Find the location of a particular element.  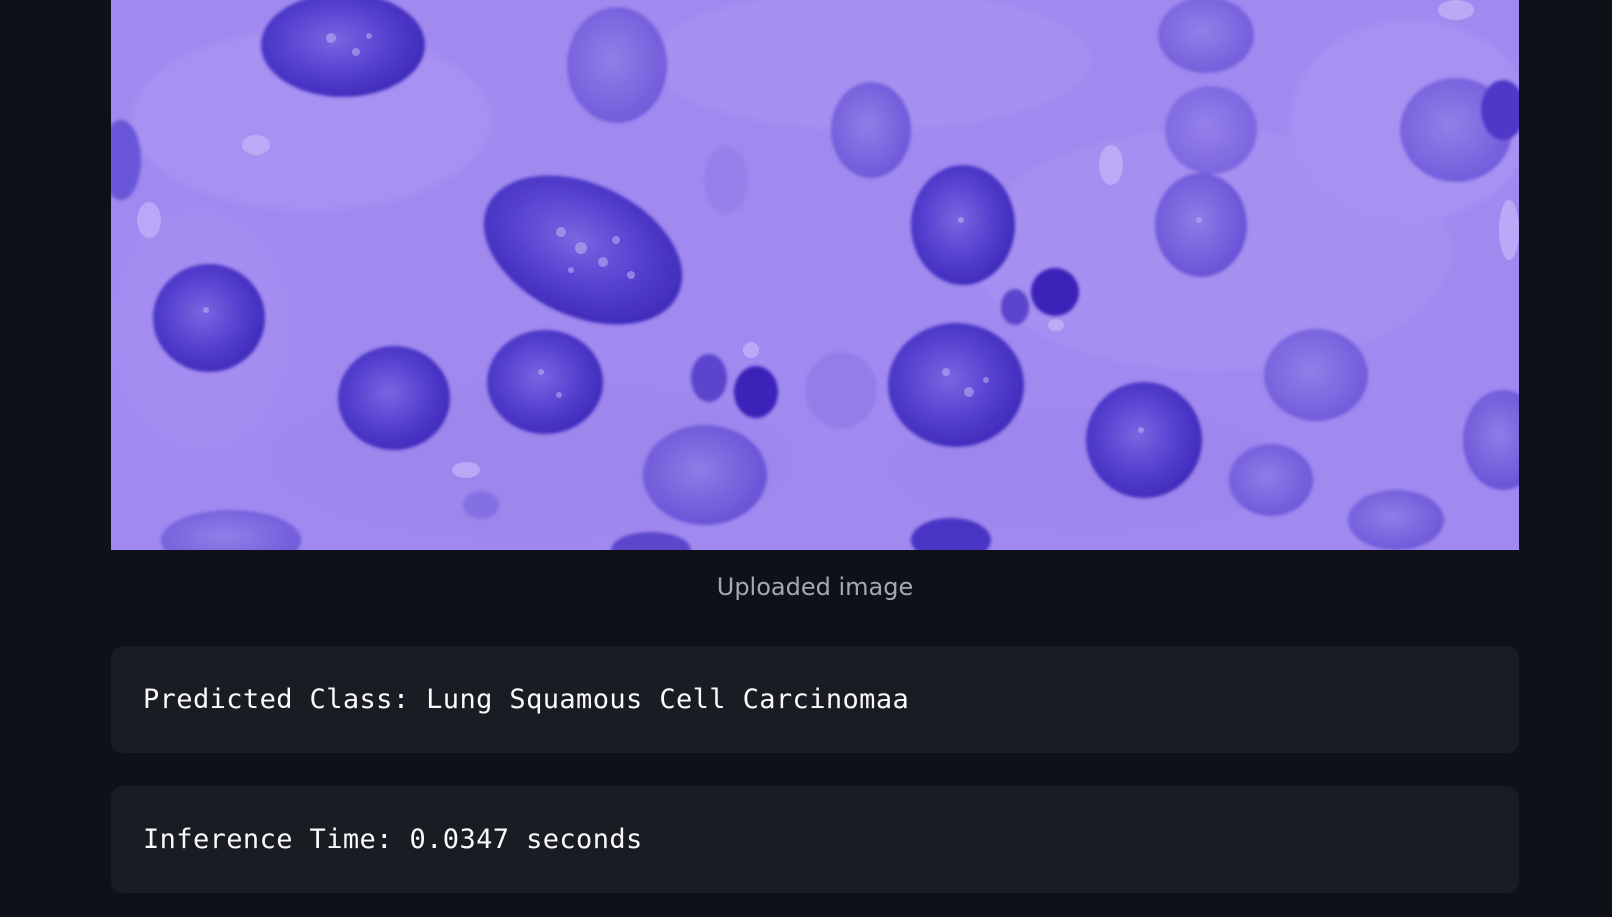

inference-time-text: Inference Time: 0.0347 seconds is located at coordinates (393, 839).